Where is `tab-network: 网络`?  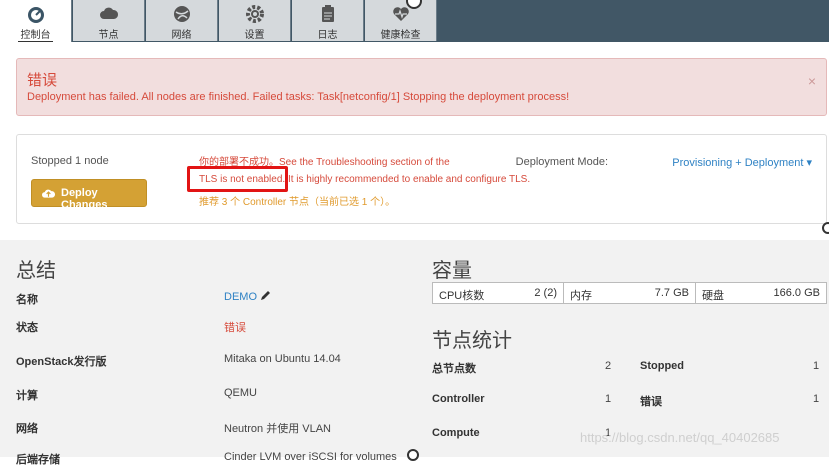
tab-network: 网络 is located at coordinates (182, 20).